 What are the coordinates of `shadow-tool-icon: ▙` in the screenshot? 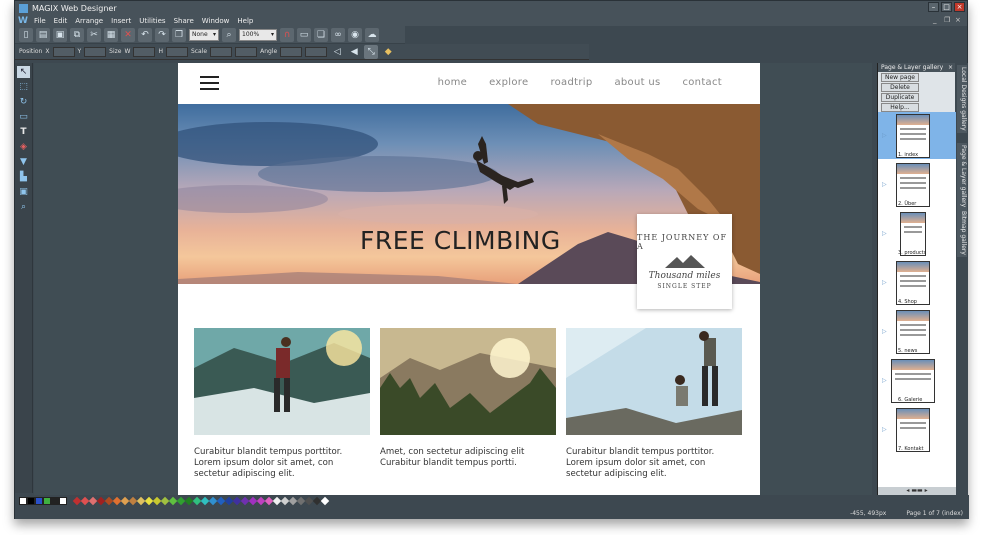 It's located at (23, 177).